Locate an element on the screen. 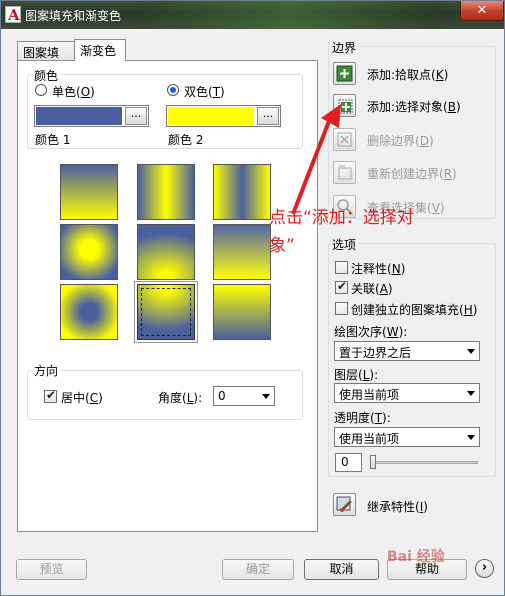 Image resolution: width=505 pixels, height=596 pixels. layer-combo: 使用当前项 is located at coordinates (407, 393).